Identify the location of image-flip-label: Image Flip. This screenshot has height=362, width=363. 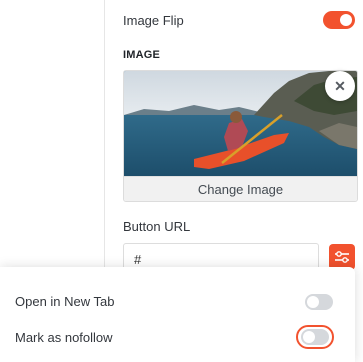
(153, 20).